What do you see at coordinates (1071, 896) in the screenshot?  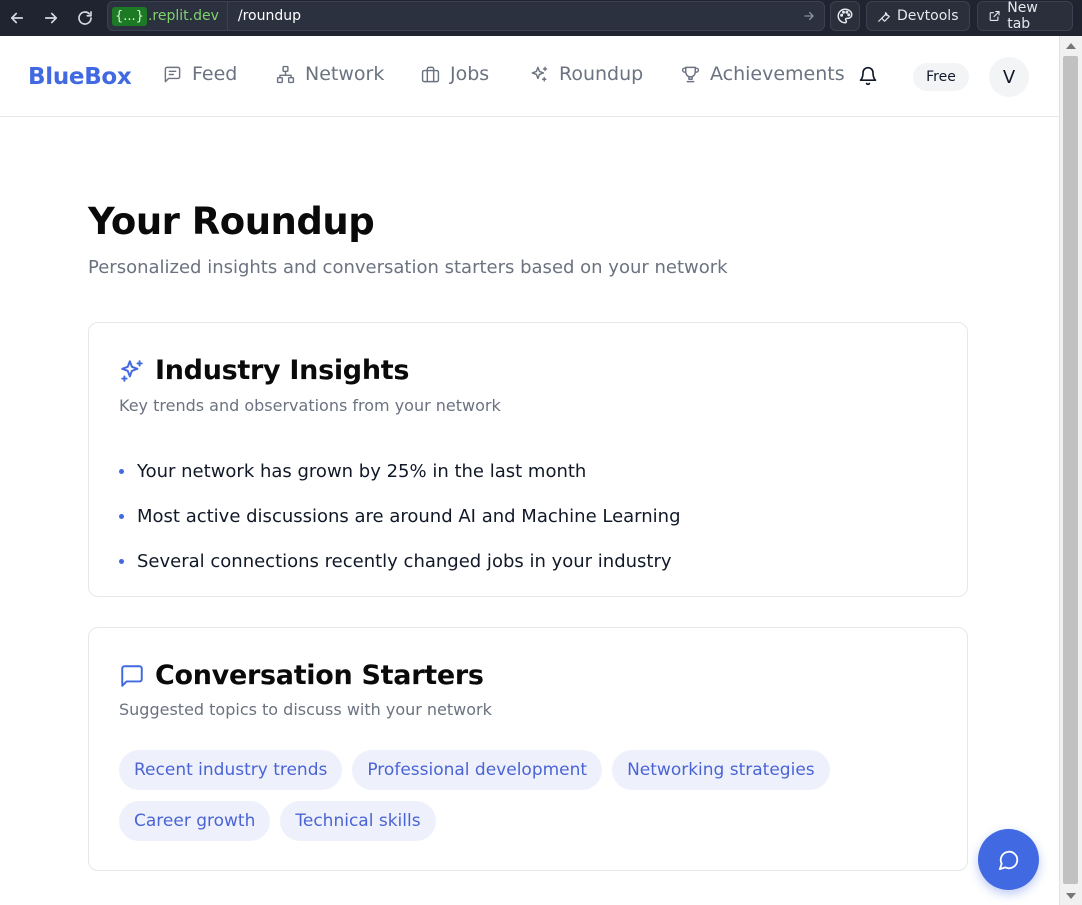 I see `scroll-down-arrow-icon` at bounding box center [1071, 896].